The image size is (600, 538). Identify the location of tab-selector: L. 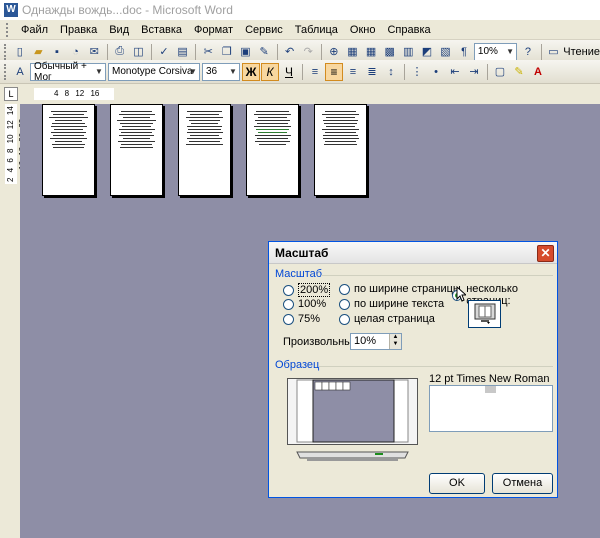
(11, 94).